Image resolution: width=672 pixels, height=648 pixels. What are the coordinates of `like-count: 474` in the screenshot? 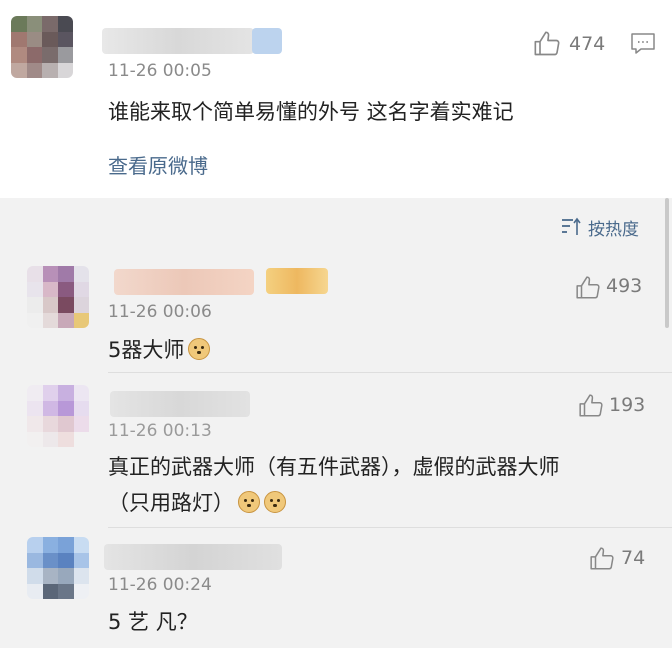 It's located at (587, 44).